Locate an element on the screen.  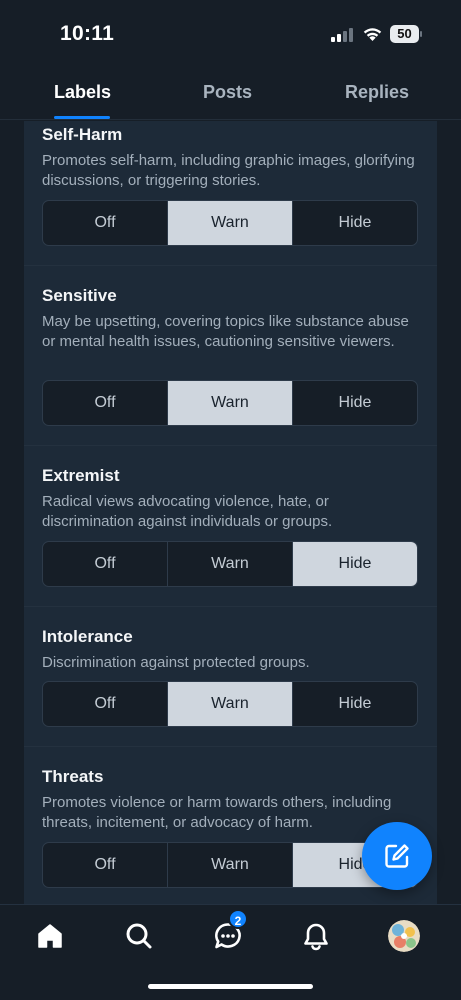
compose-icon is located at coordinates (397, 856).